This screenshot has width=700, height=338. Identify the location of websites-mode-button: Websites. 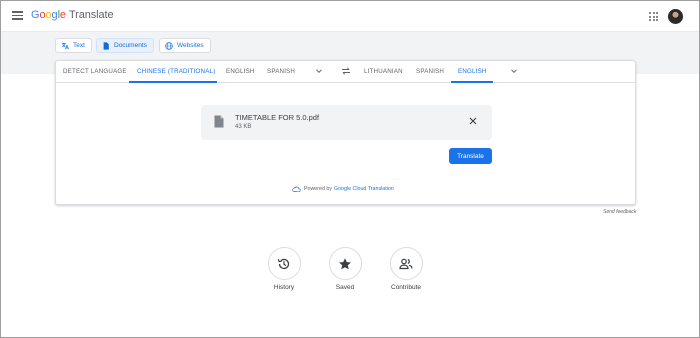
(185, 45).